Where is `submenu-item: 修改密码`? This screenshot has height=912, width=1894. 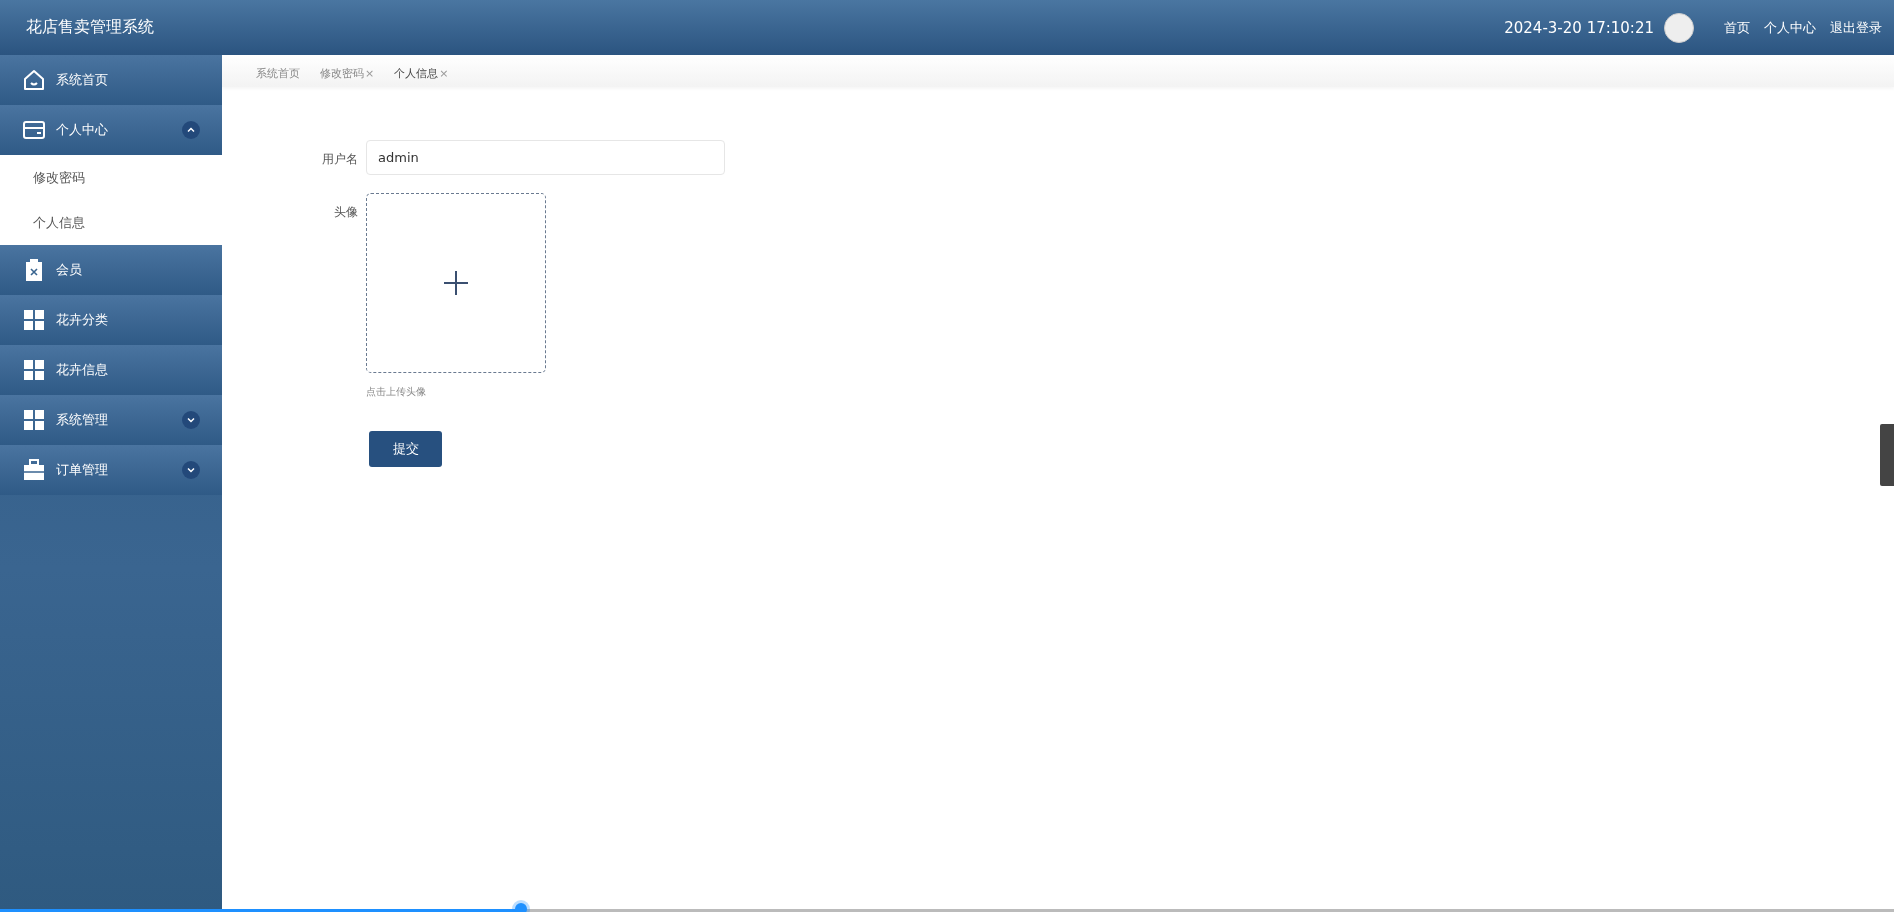
submenu-item: 修改密码 is located at coordinates (111, 177).